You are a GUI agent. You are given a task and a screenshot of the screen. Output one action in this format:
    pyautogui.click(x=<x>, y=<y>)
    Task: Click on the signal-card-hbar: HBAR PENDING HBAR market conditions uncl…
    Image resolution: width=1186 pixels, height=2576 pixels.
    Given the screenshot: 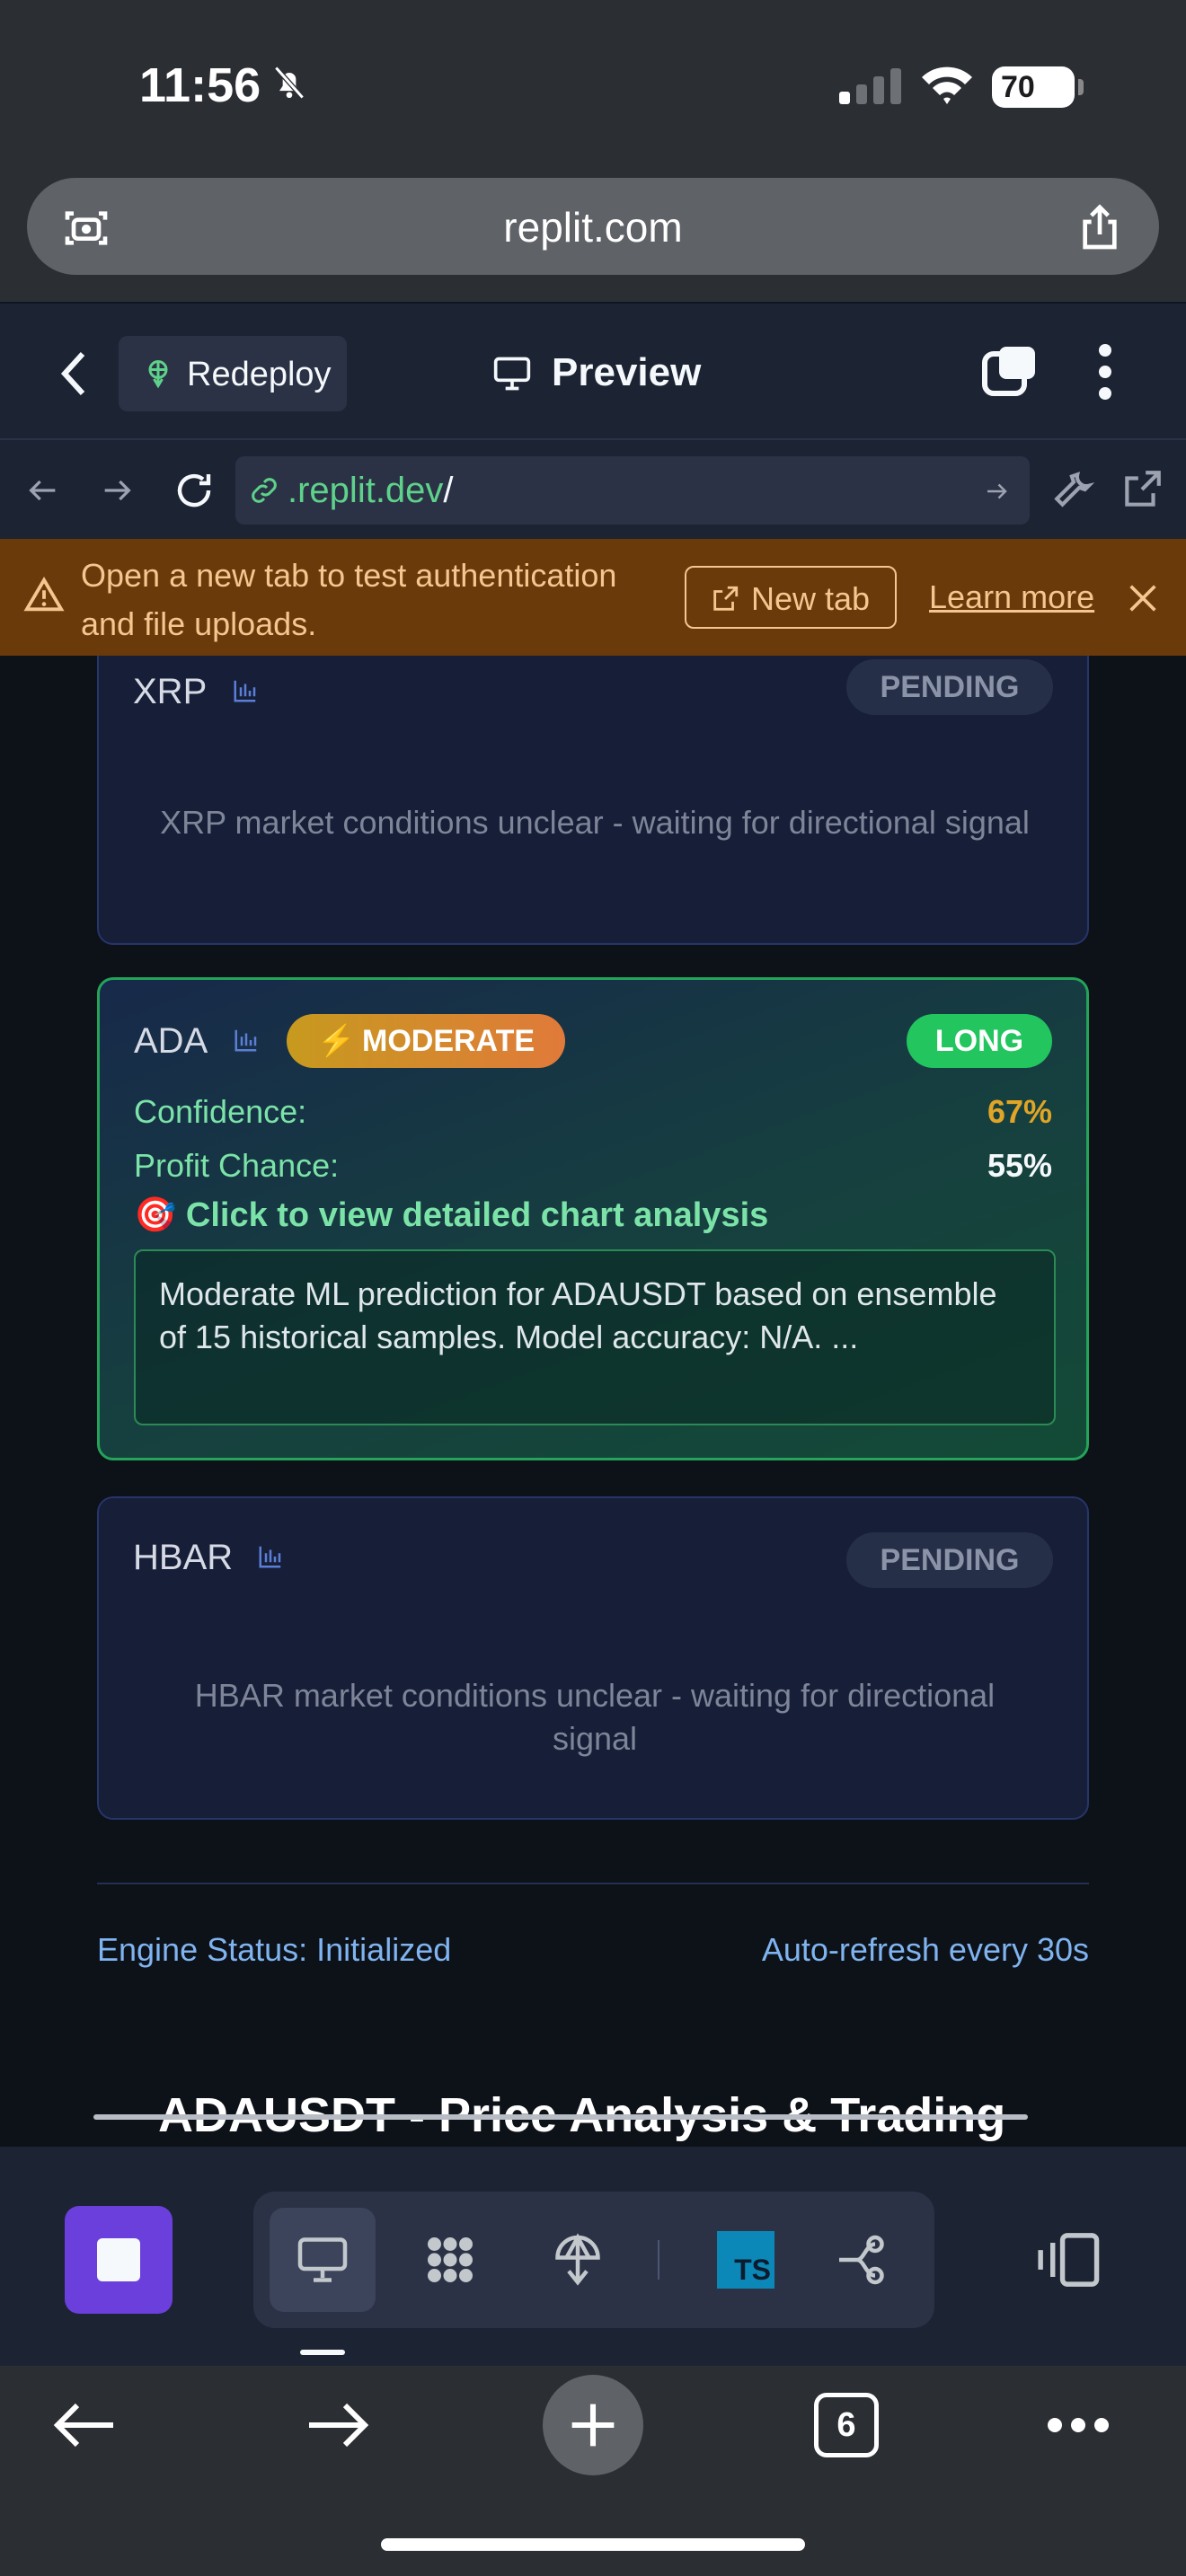 What is the action you would take?
    pyautogui.click(x=593, y=1658)
    